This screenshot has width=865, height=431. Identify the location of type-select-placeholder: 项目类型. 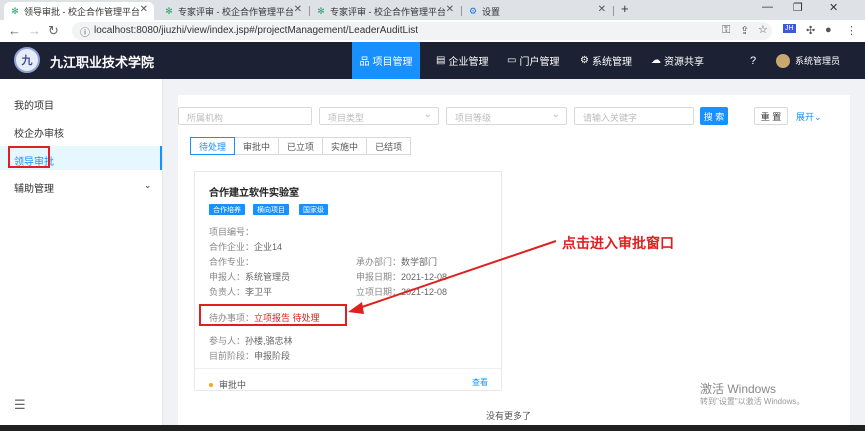
(346, 118).